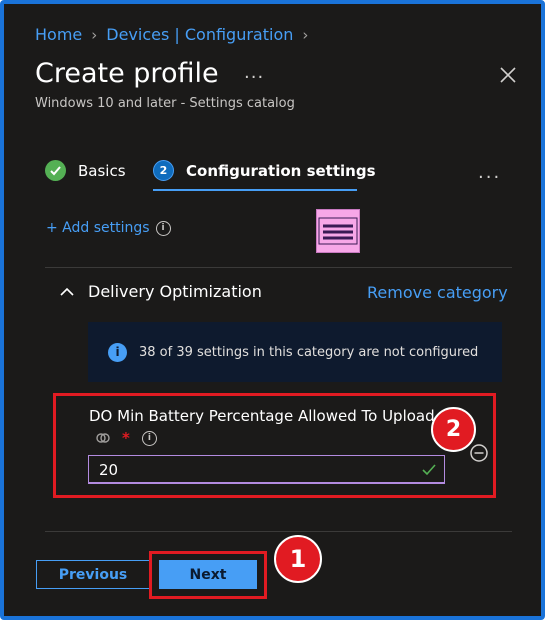 The height and width of the screenshot is (620, 545). I want to click on add-settings-label: + Add settings, so click(98, 228).